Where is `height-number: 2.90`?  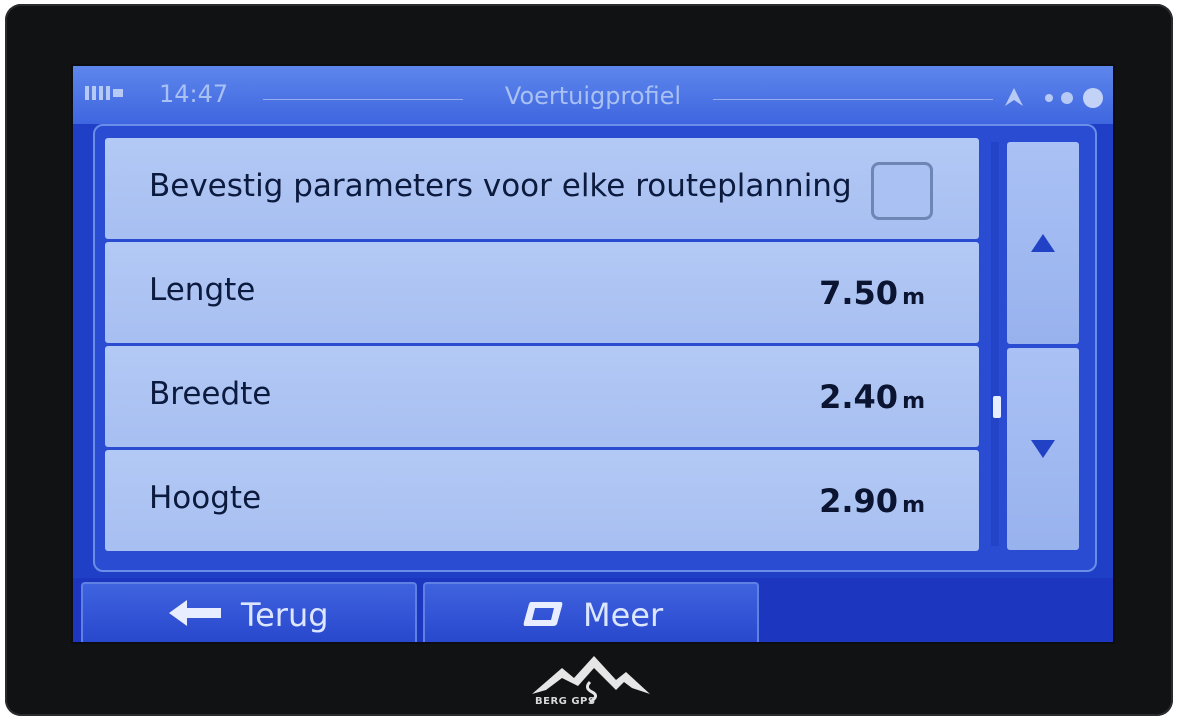 height-number: 2.90 is located at coordinates (859, 501).